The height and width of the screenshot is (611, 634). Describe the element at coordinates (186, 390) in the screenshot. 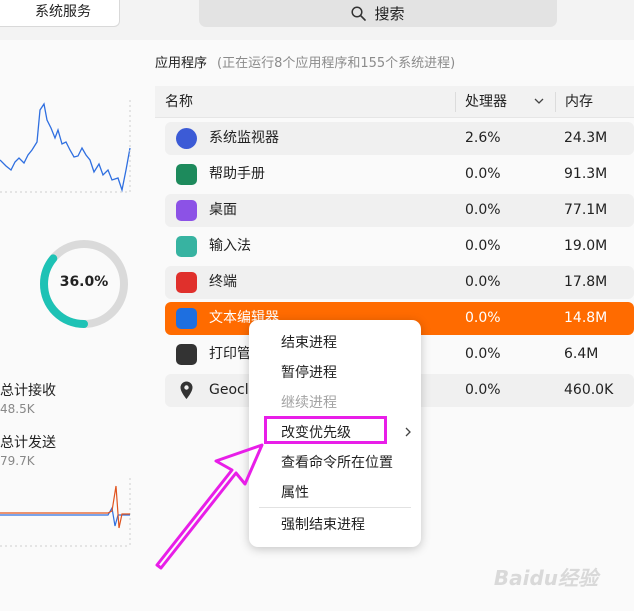

I see `location-pin-icon` at that location.